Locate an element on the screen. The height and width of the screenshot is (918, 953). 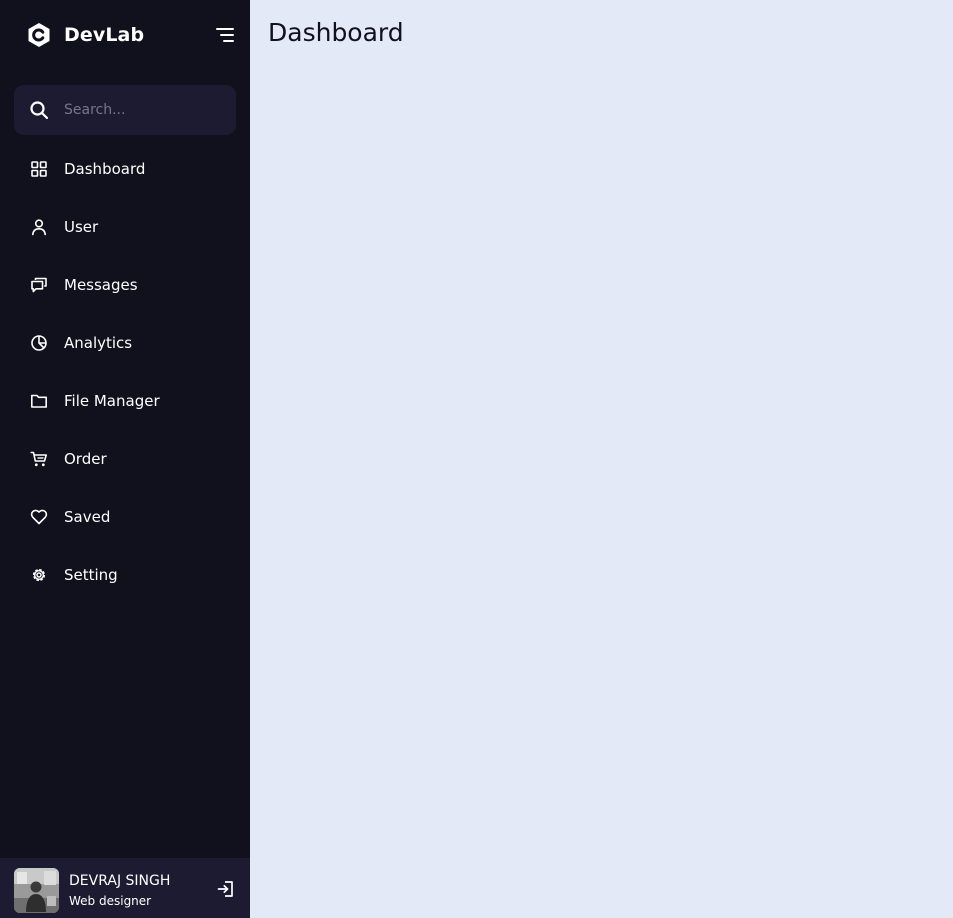
heart-icon is located at coordinates (39, 517).